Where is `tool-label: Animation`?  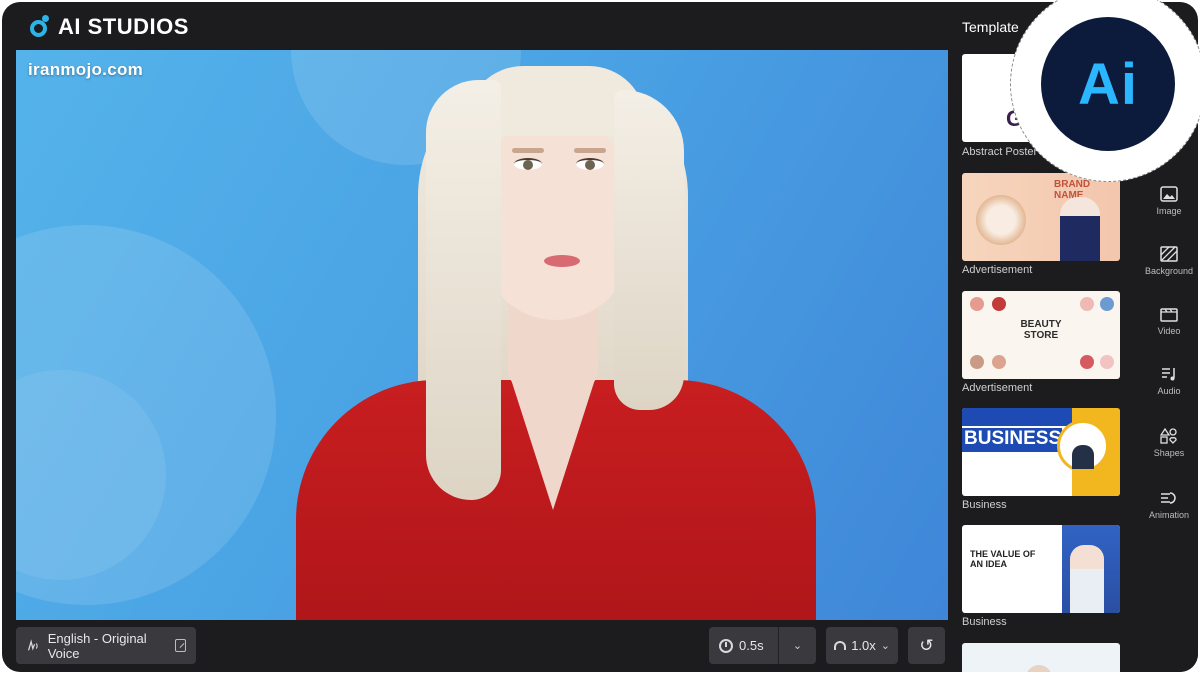 tool-label: Animation is located at coordinates (1169, 515).